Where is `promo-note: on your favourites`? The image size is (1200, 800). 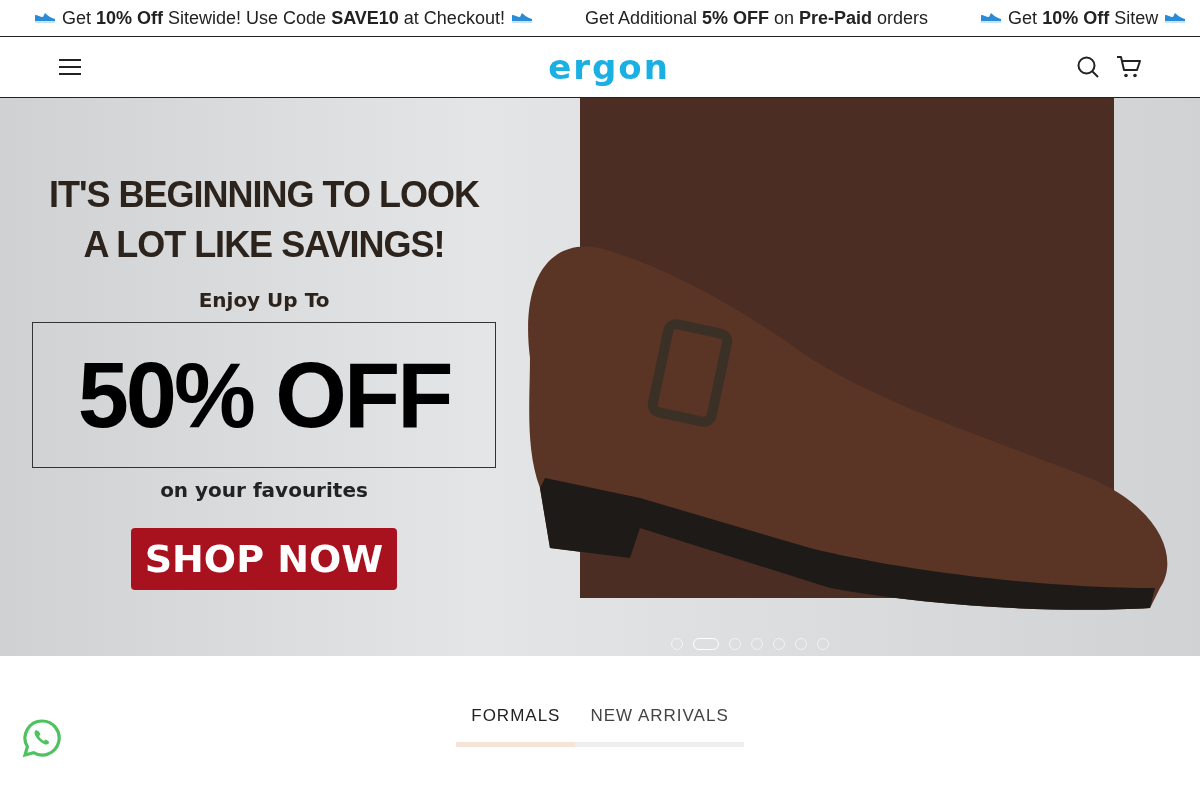 promo-note: on your favourites is located at coordinates (264, 490).